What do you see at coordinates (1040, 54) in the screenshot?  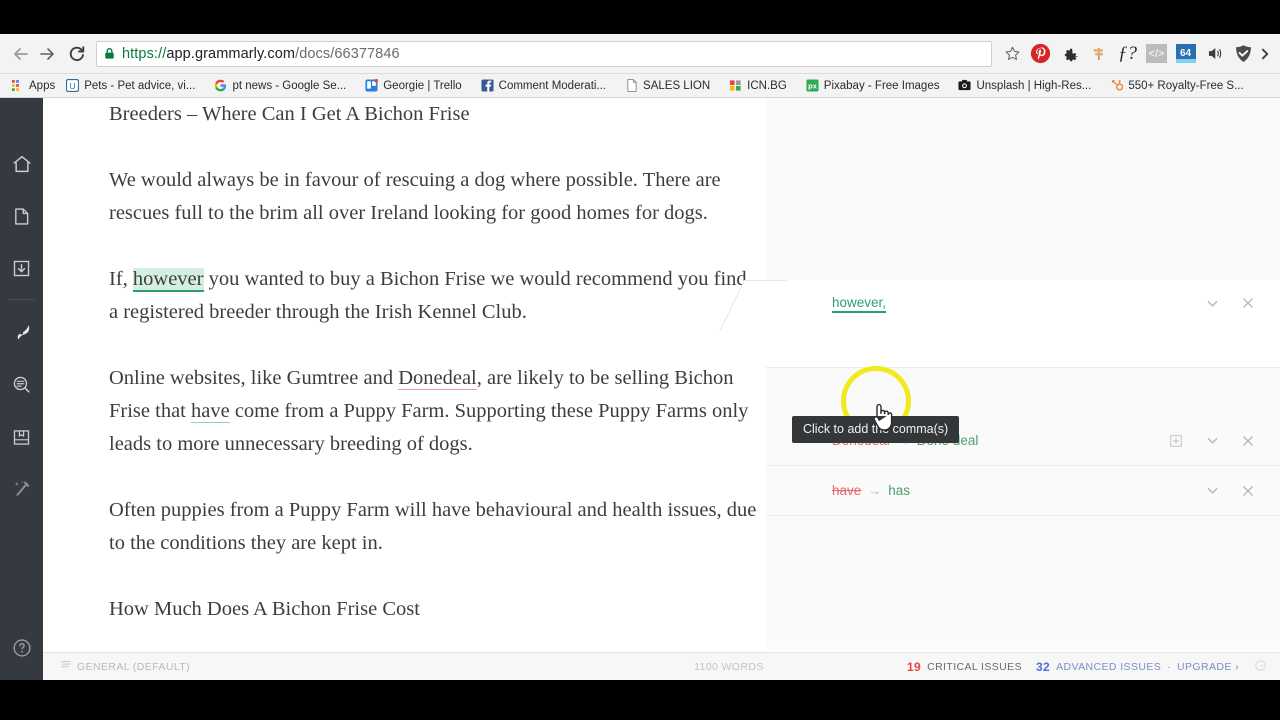 I see `pinterest-icon` at bounding box center [1040, 54].